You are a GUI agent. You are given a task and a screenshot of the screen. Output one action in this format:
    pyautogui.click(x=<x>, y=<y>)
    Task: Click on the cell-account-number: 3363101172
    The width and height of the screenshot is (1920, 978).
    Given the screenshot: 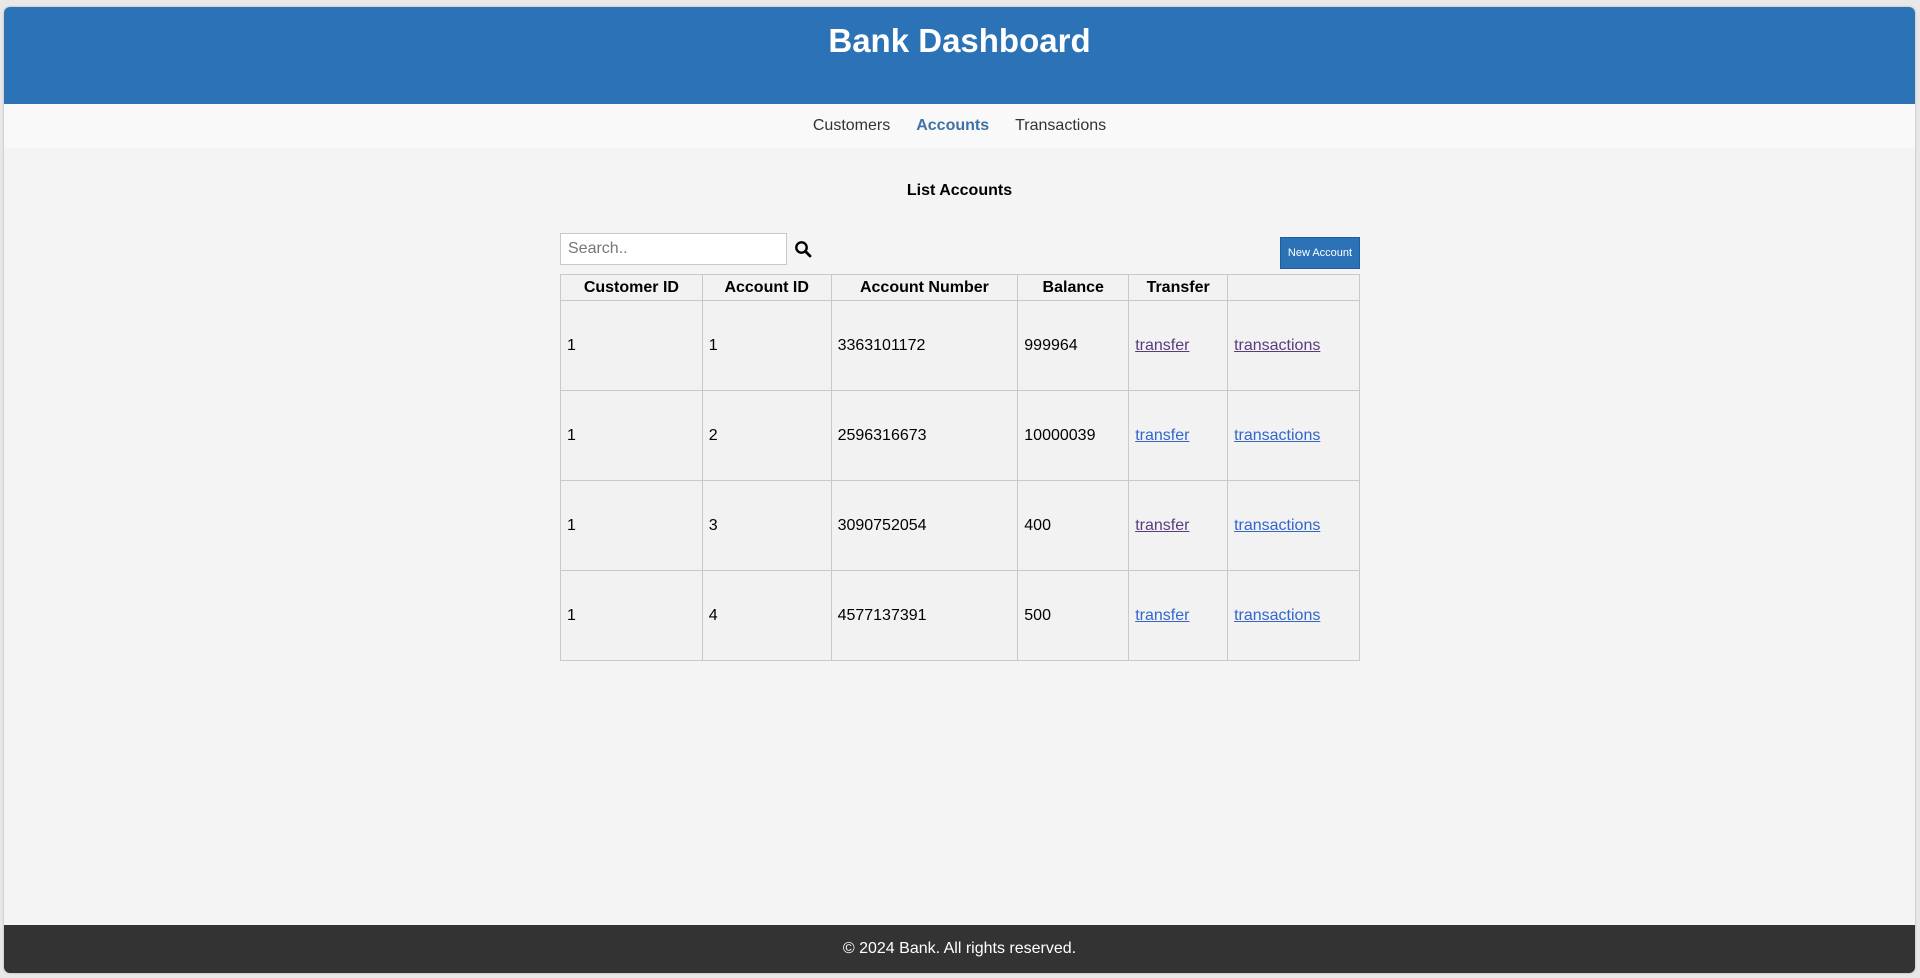 What is the action you would take?
    pyautogui.click(x=924, y=345)
    